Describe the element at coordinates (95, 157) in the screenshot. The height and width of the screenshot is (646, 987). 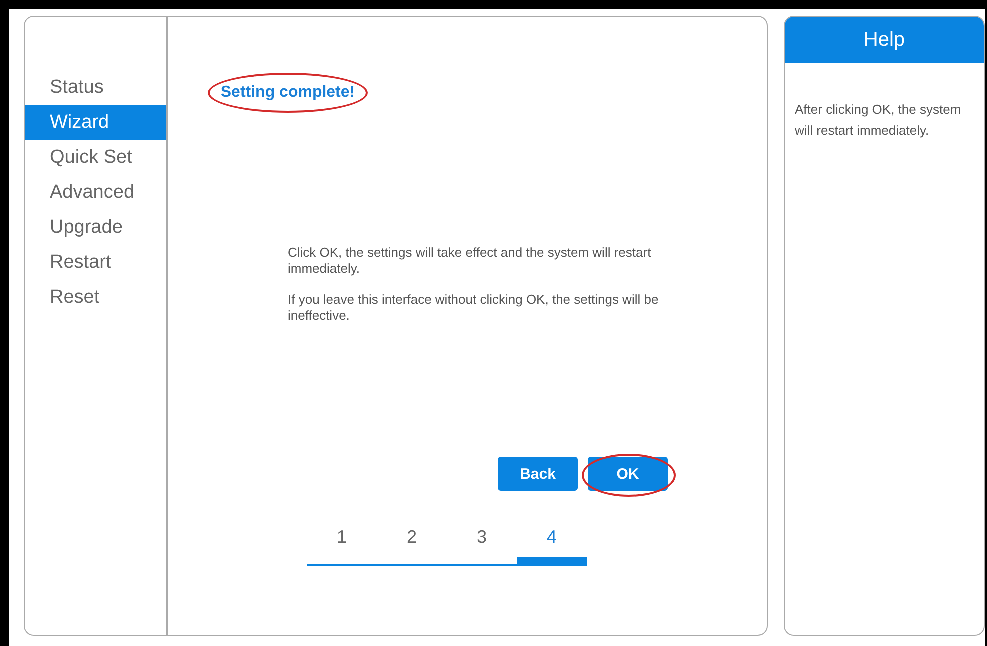
I see `sidebar-item: Quick Set` at that location.